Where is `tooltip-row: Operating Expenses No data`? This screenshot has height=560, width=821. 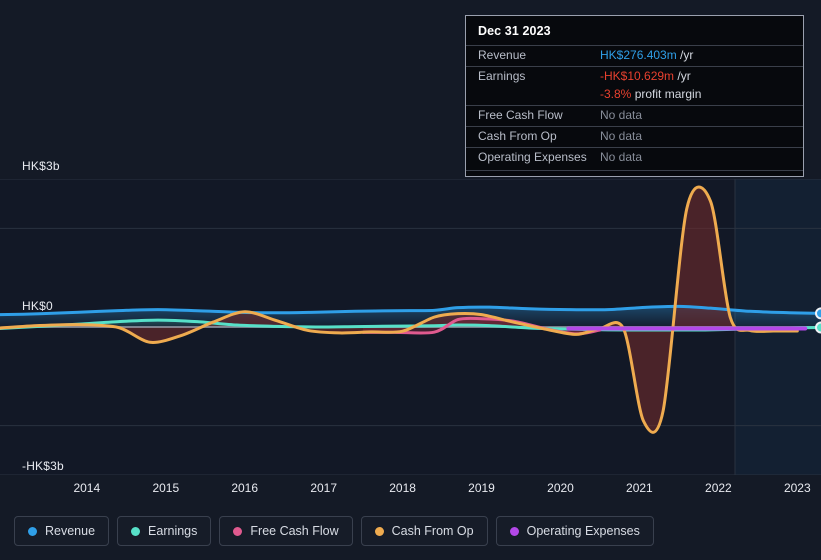
tooltip-row: Operating Expenses No data is located at coordinates (634, 157).